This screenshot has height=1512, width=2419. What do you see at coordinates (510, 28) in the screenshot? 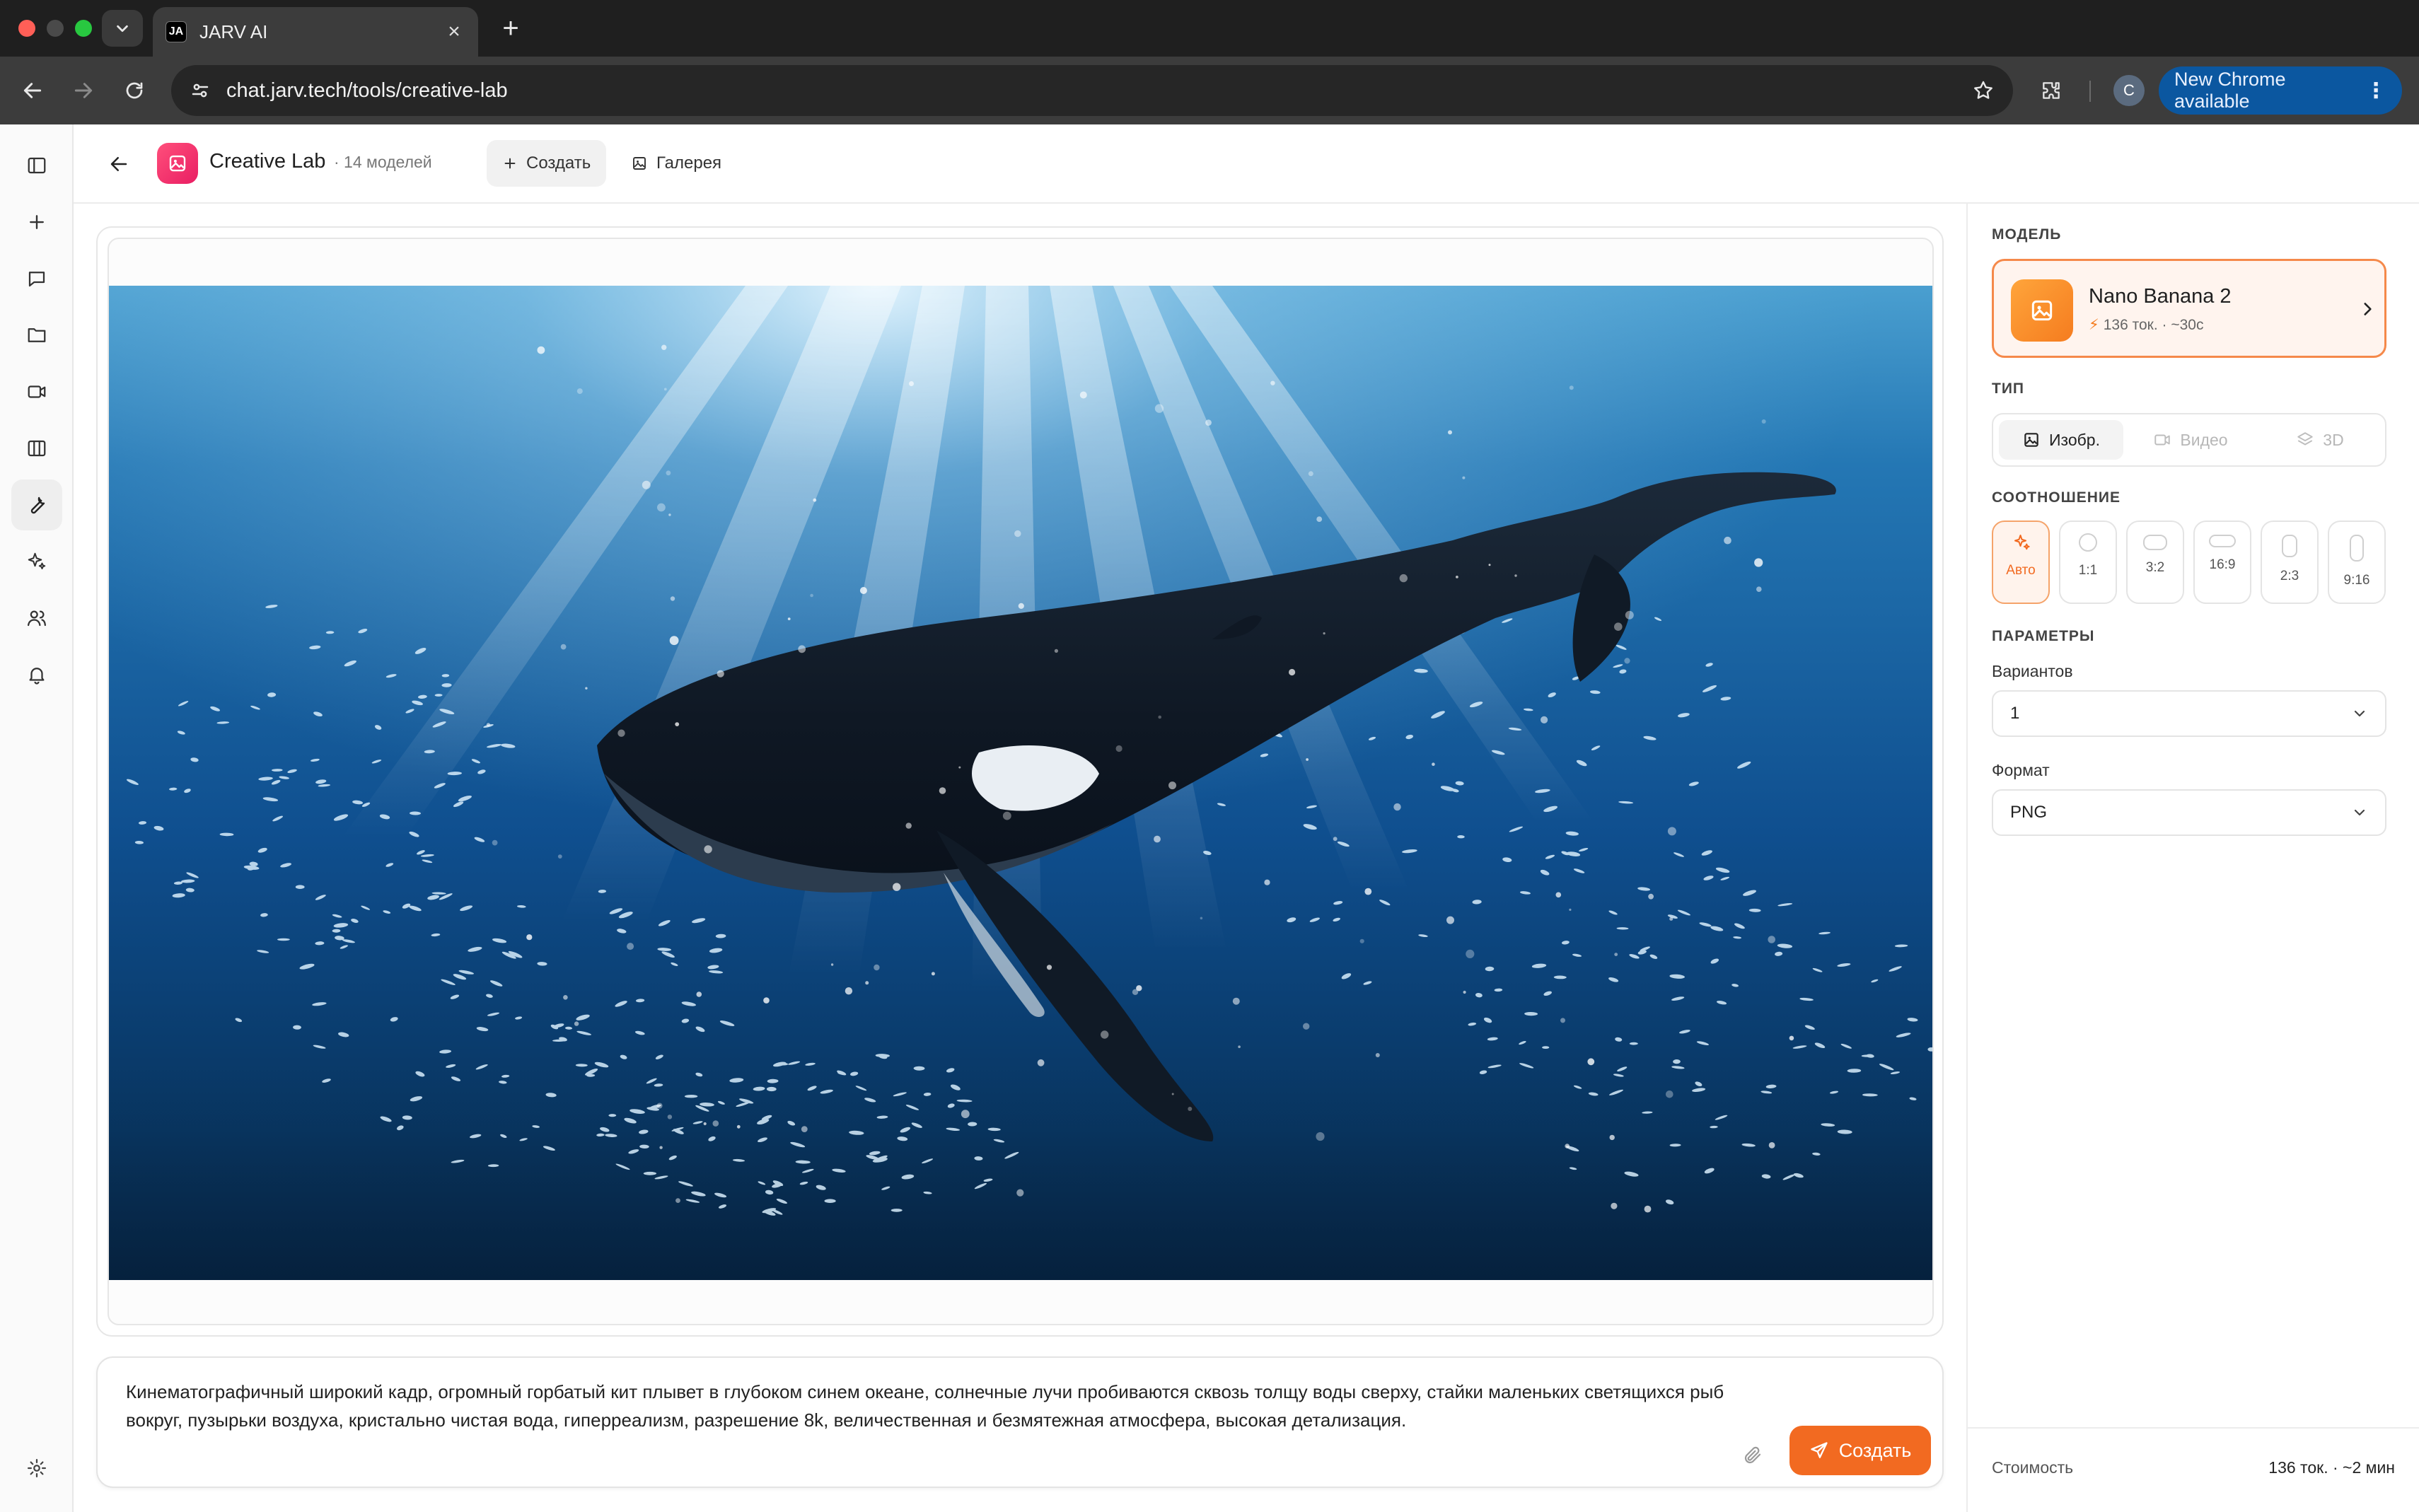
I see `new-tab-button: +` at bounding box center [510, 28].